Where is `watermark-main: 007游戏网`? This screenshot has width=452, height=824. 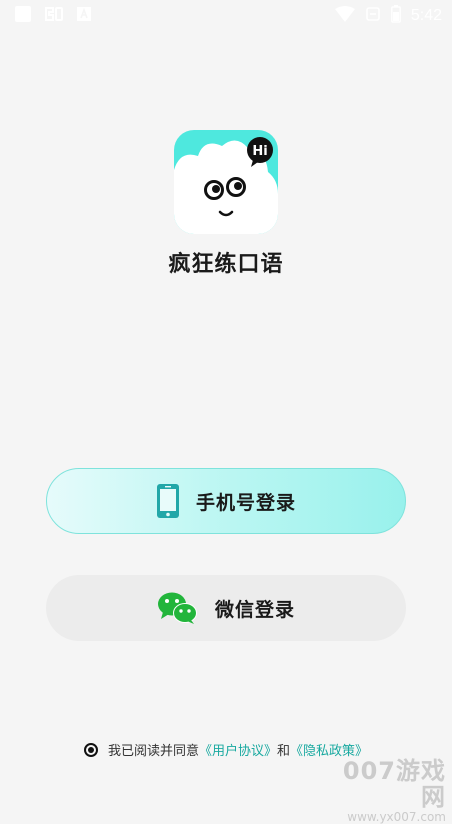 watermark-main: 007游戏网 is located at coordinates (394, 784).